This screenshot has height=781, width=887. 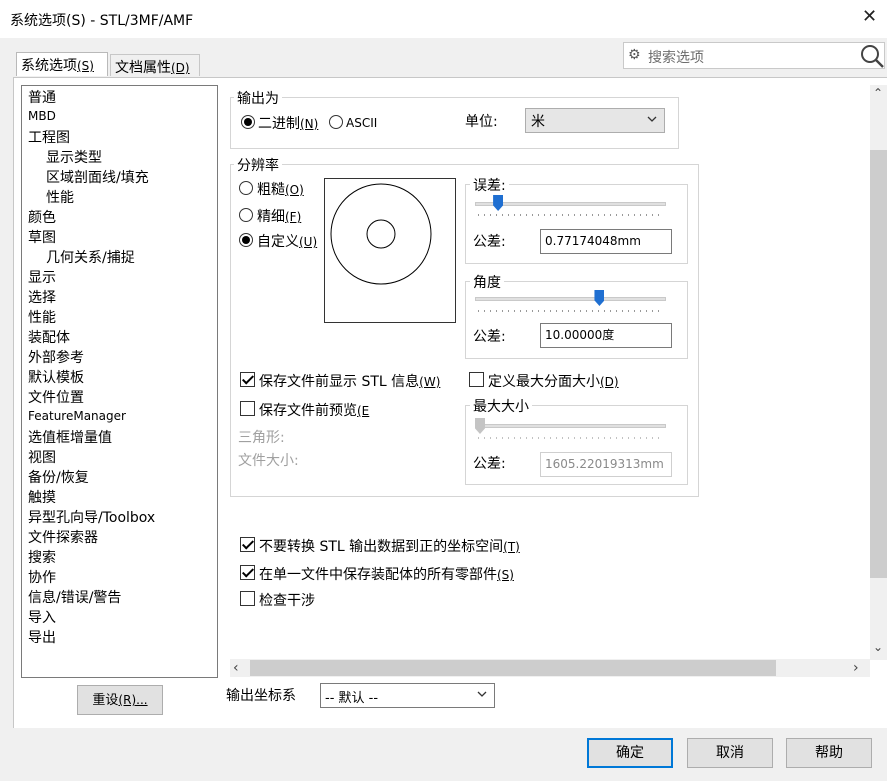 I want to click on max-size-slider, so click(x=570, y=426).